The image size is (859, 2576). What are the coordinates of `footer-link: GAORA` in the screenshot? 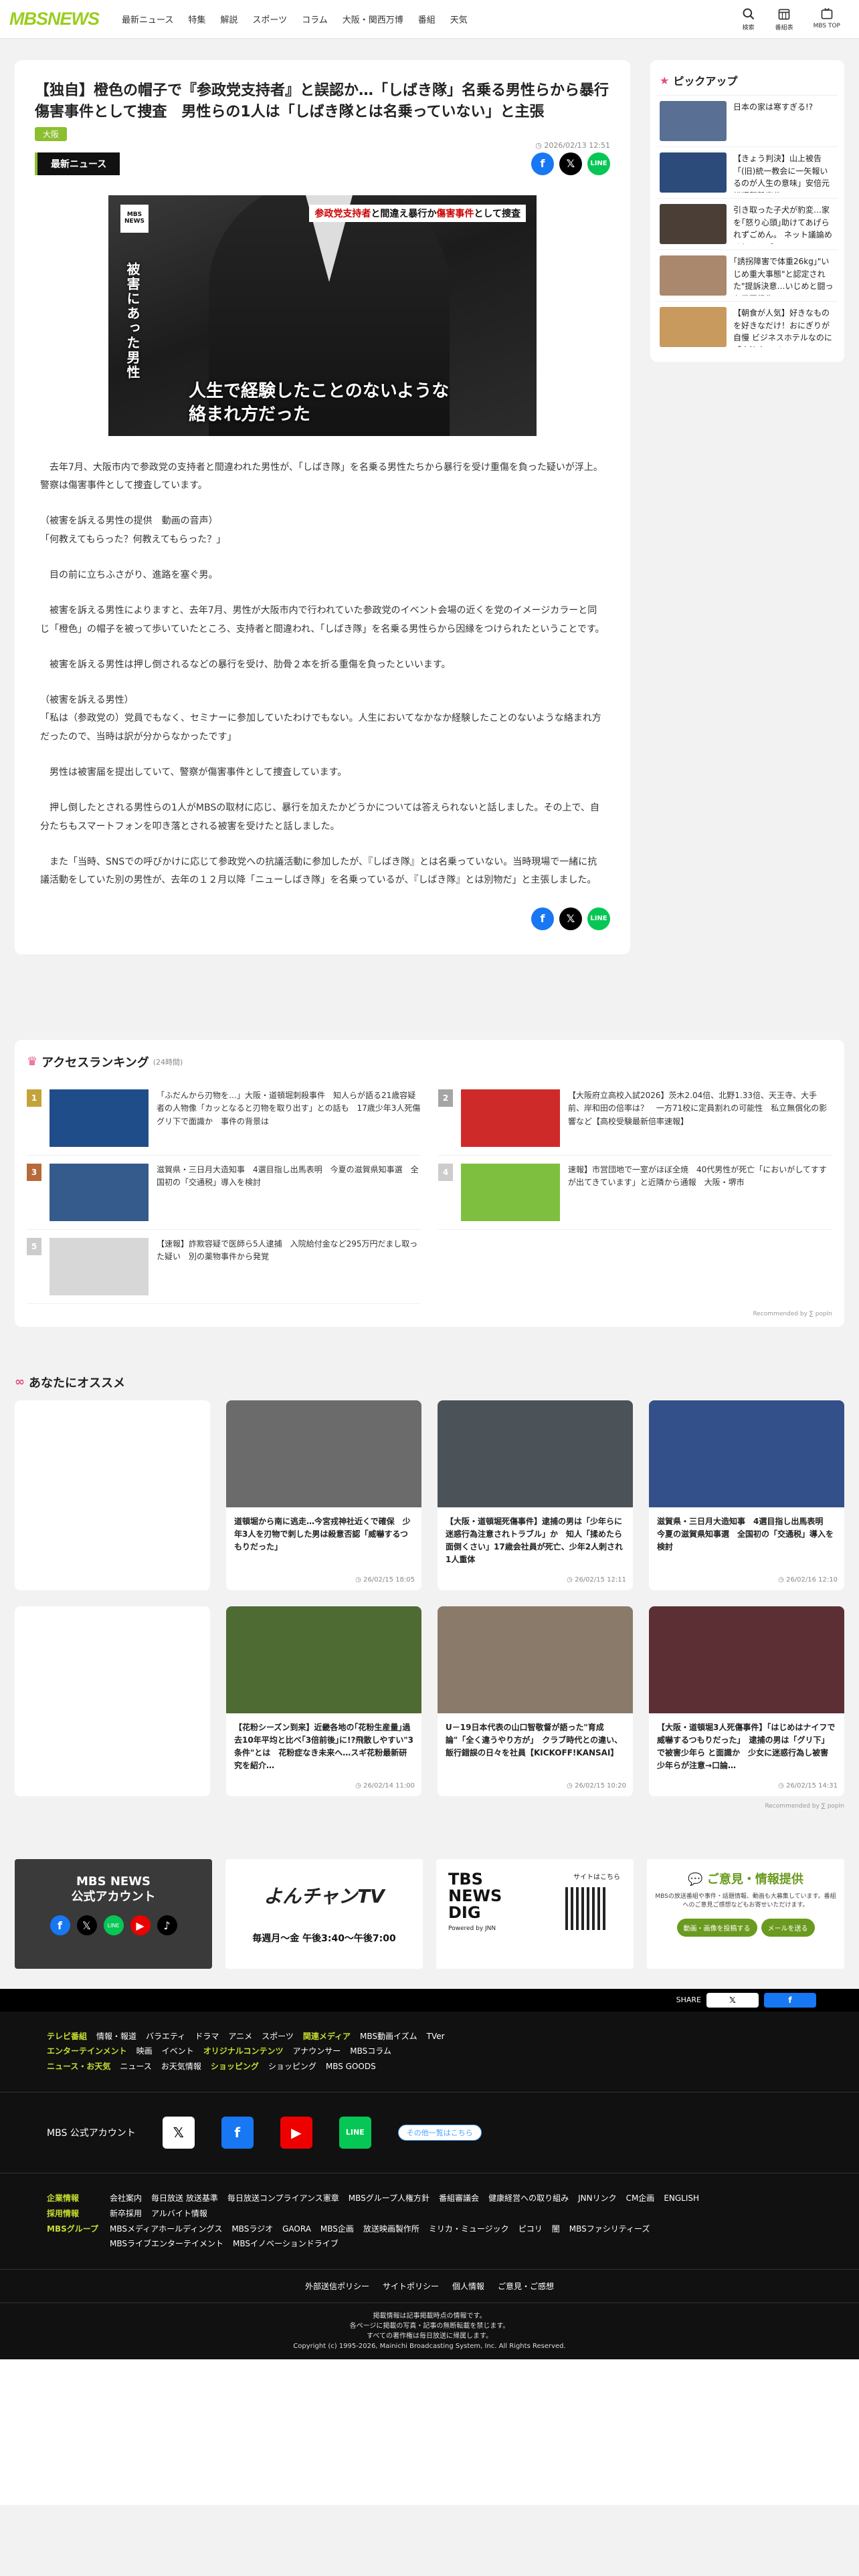 It's located at (296, 2229).